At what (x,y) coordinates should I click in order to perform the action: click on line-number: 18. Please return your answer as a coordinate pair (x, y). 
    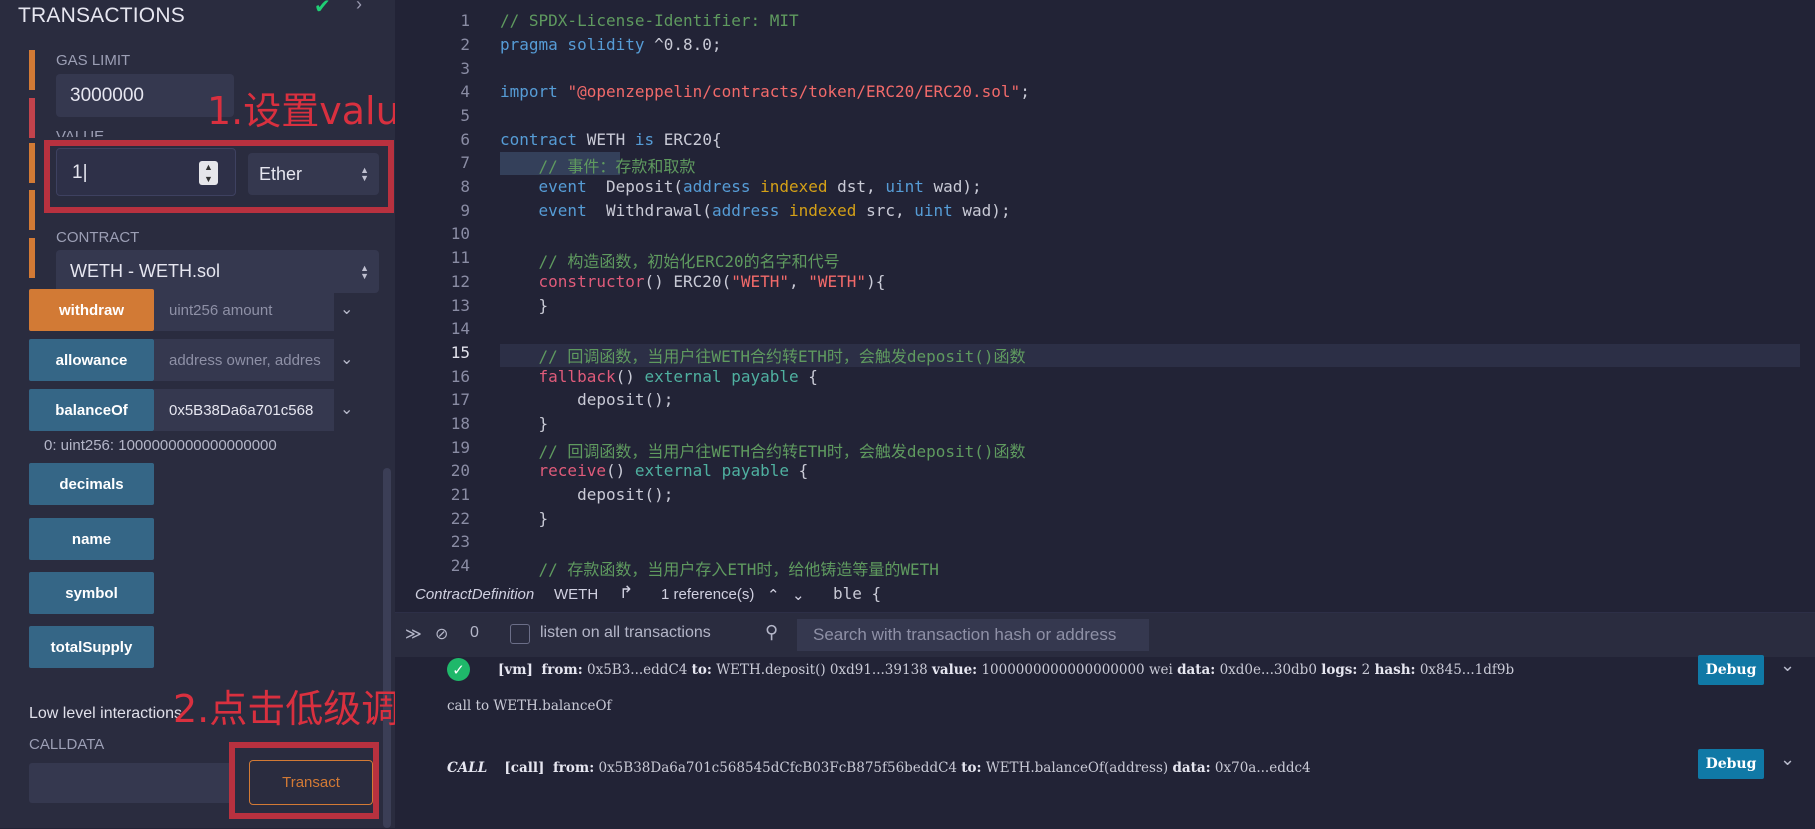
    Looking at the image, I should click on (460, 423).